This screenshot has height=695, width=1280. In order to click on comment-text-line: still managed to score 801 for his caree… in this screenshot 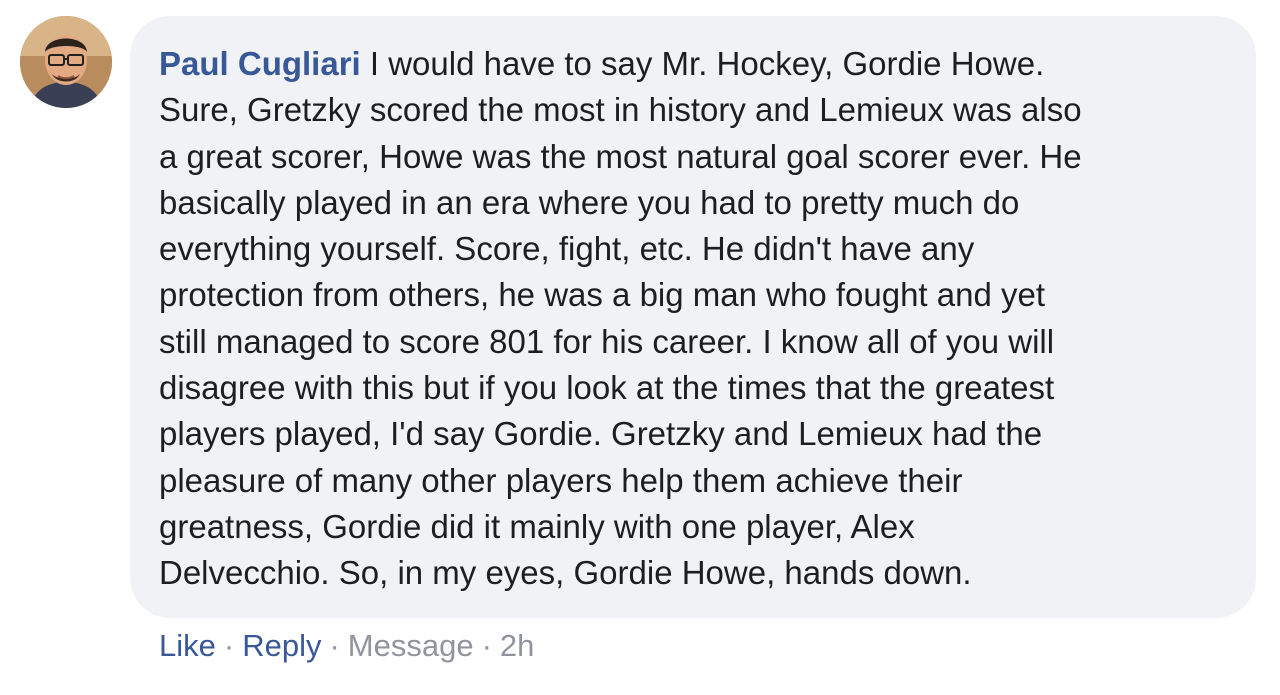, I will do `click(607, 341)`.